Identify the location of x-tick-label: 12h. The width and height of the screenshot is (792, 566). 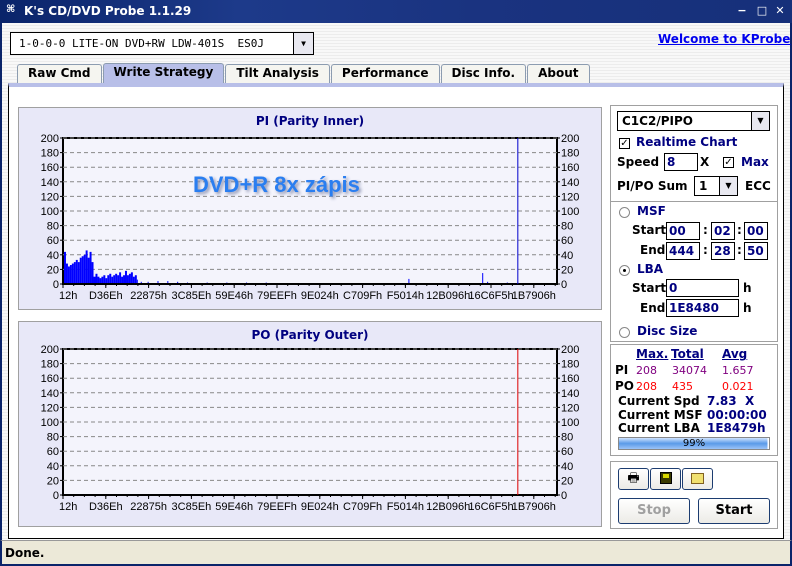
(68, 507).